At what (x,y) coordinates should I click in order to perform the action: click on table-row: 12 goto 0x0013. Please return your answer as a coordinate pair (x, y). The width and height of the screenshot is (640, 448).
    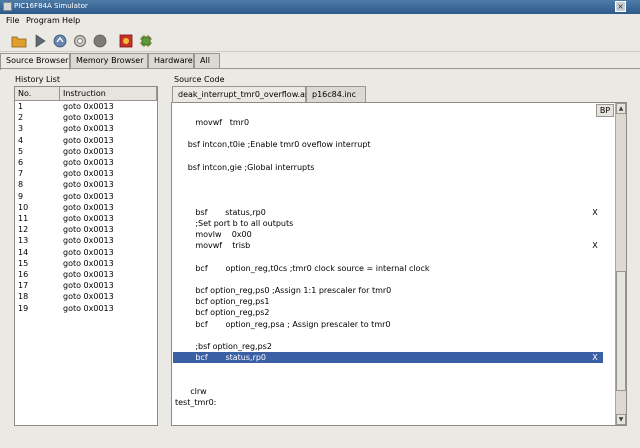
    Looking at the image, I should click on (86, 229).